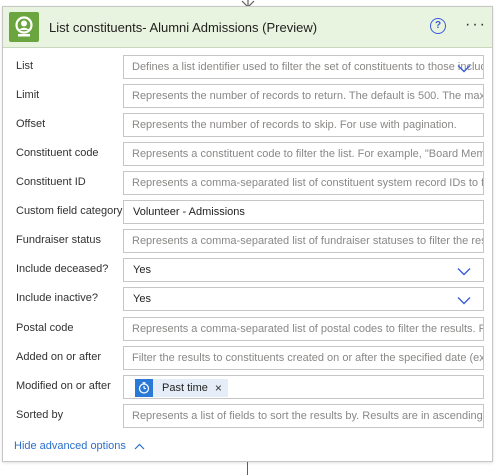 The width and height of the screenshot is (500, 475). Describe the element at coordinates (247, 468) in the screenshot. I see `flow-connector` at that location.